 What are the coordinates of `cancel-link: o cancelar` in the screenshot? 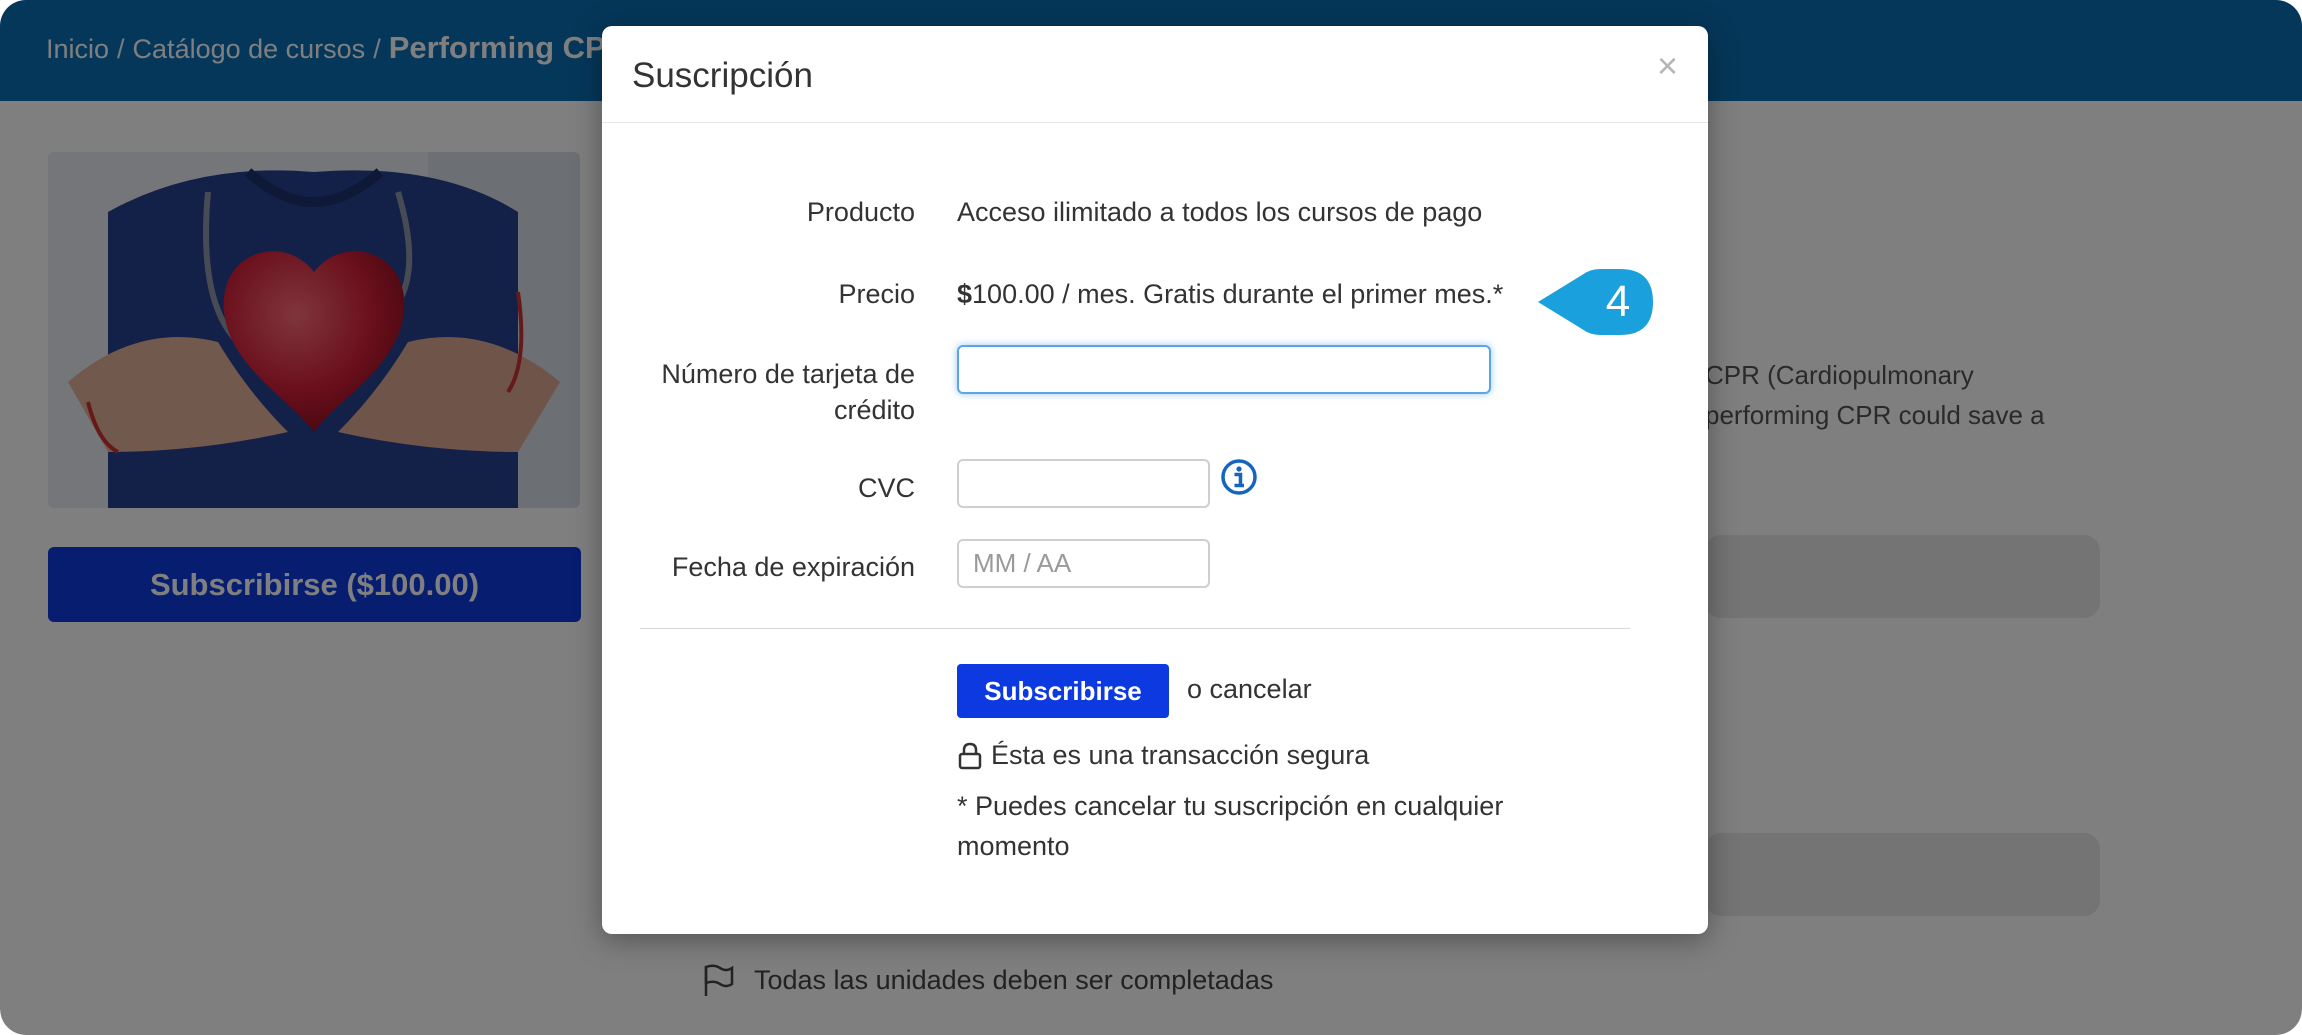 It's located at (1249, 689).